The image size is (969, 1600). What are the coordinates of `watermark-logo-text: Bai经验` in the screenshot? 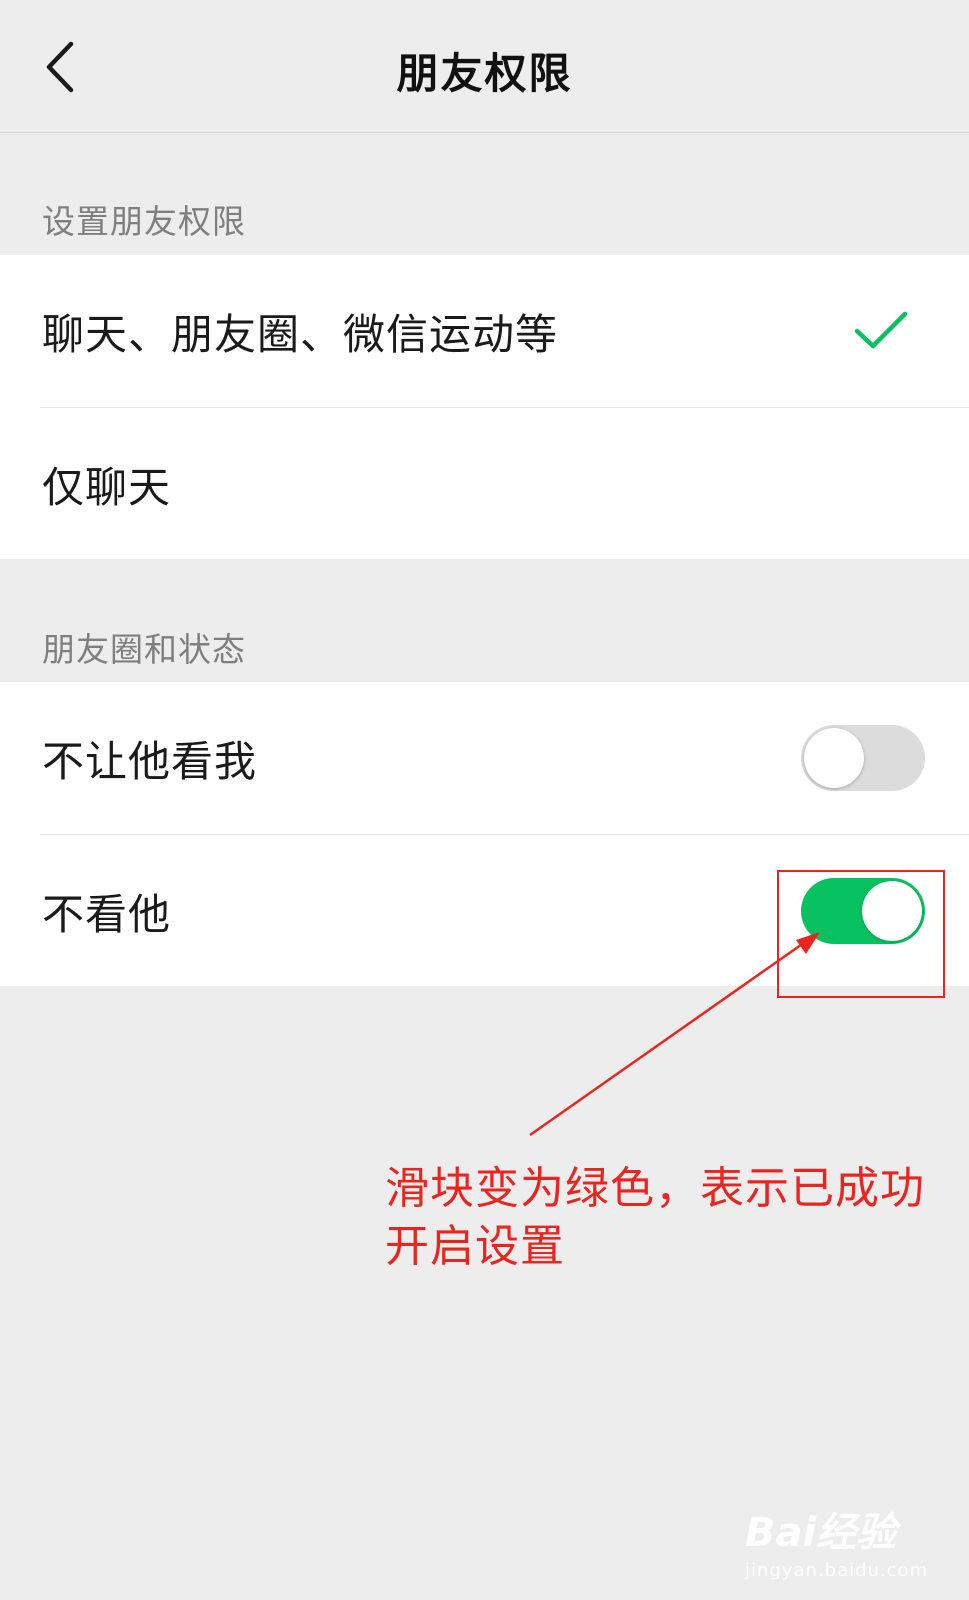 It's located at (821, 1533).